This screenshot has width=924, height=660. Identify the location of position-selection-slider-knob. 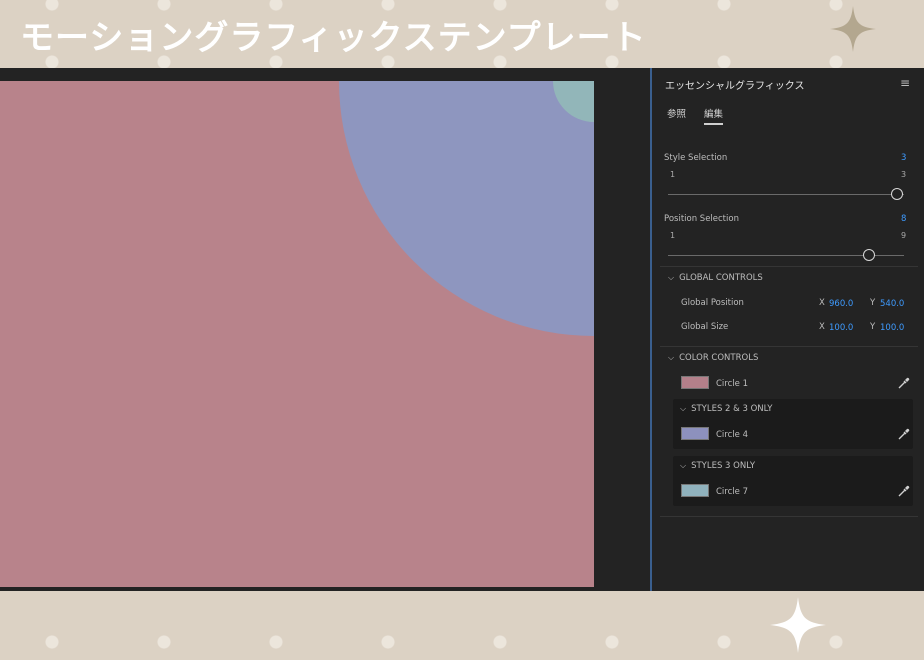
(869, 255).